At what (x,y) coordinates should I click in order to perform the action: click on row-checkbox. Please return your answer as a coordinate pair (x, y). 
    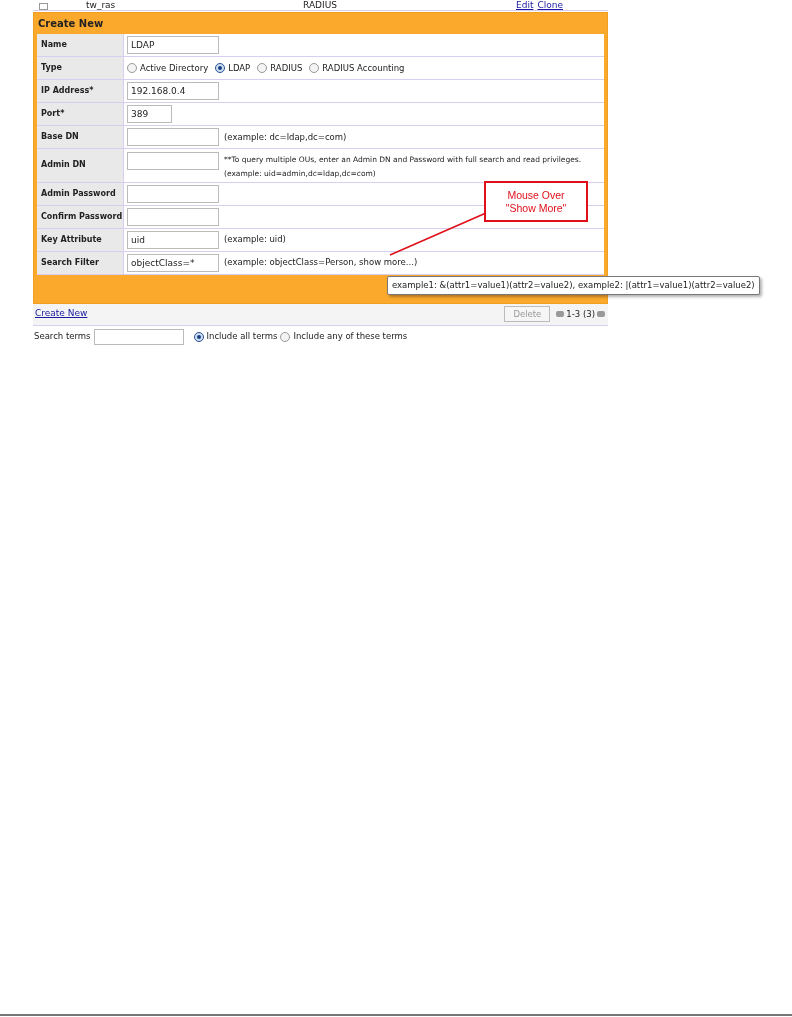
    Looking at the image, I should click on (43, 6).